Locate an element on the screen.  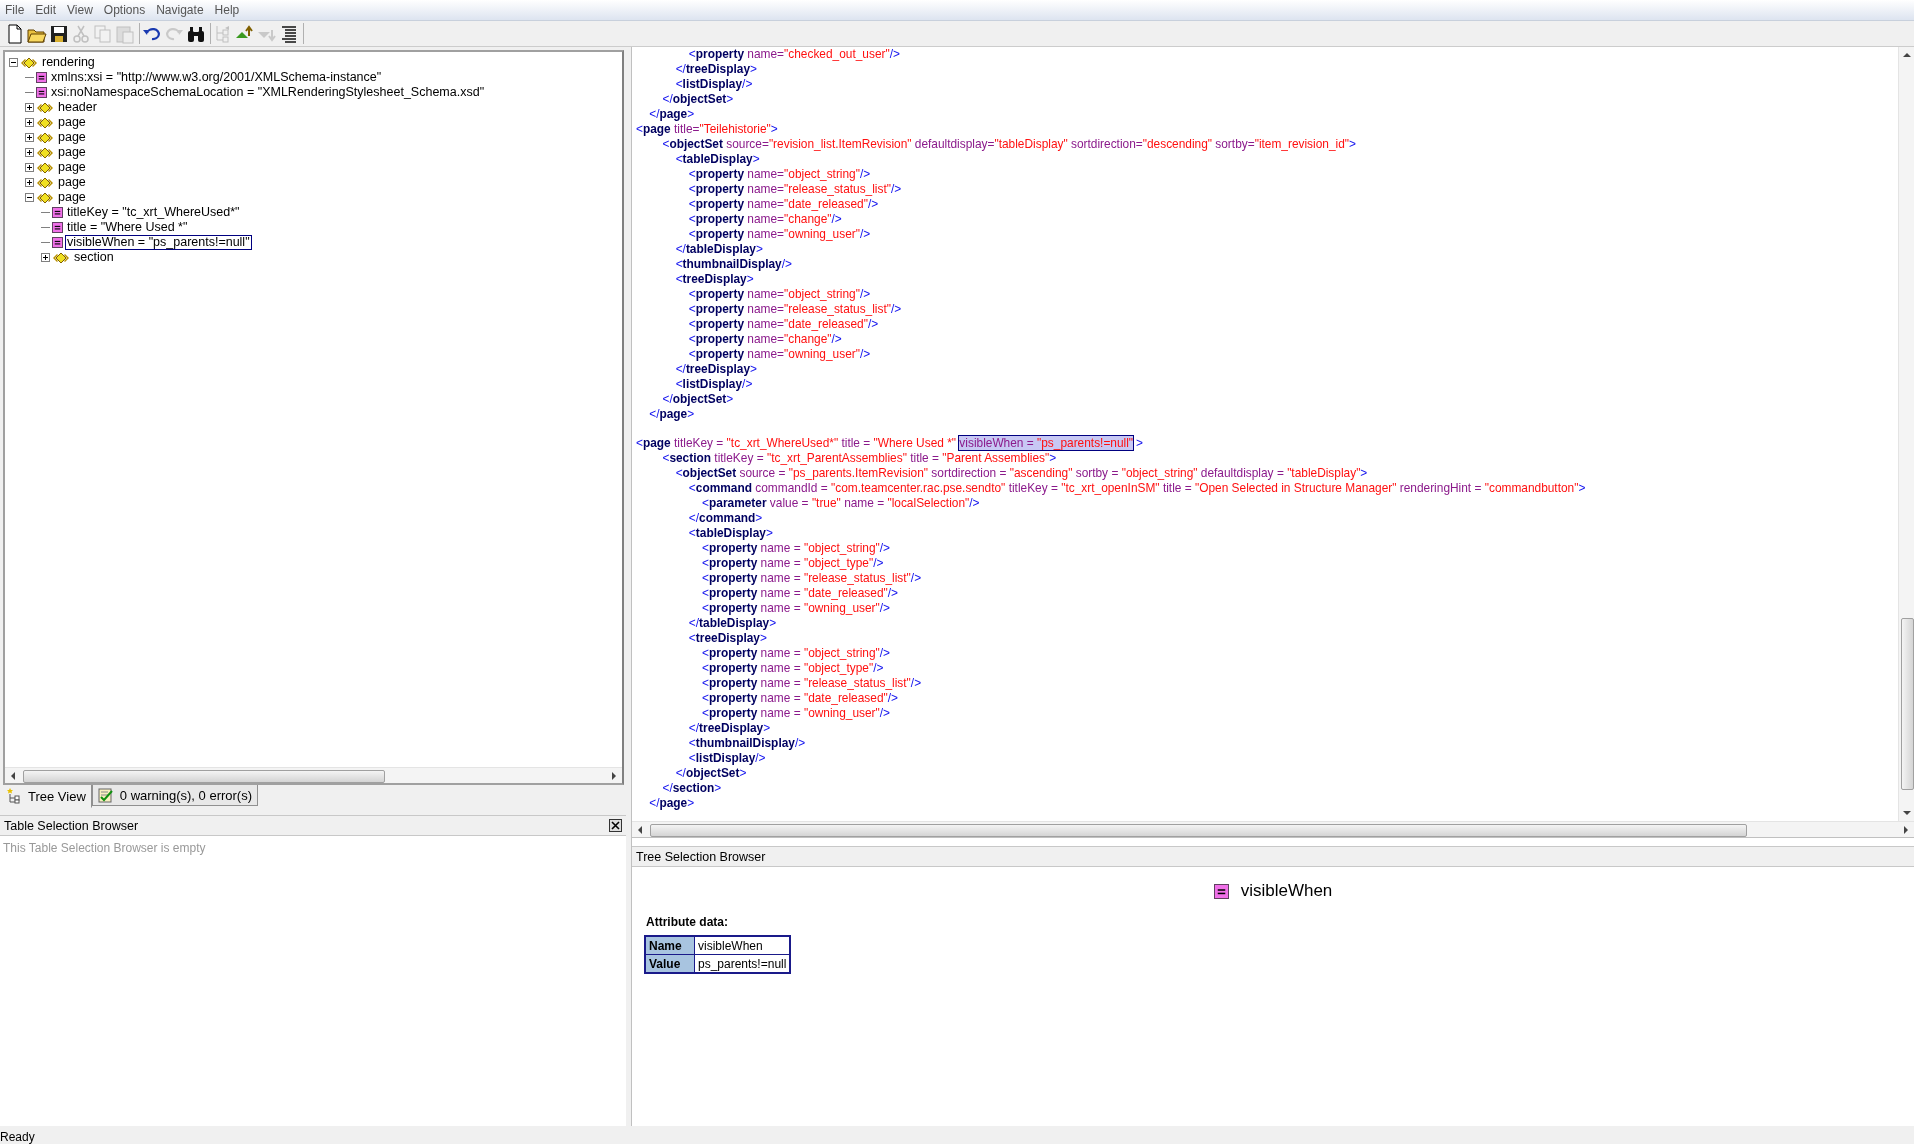
menu-item: Edit is located at coordinates (46, 10).